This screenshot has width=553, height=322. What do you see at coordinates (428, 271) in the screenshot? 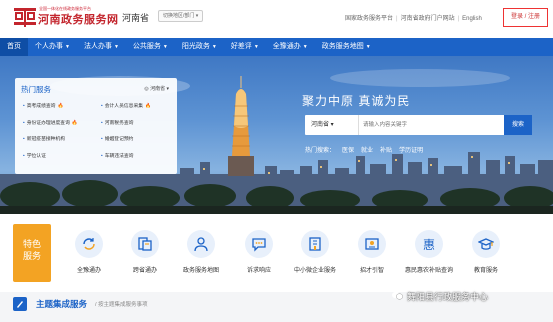
I see `service-label: 惠民惠农补贴查询` at bounding box center [428, 271].